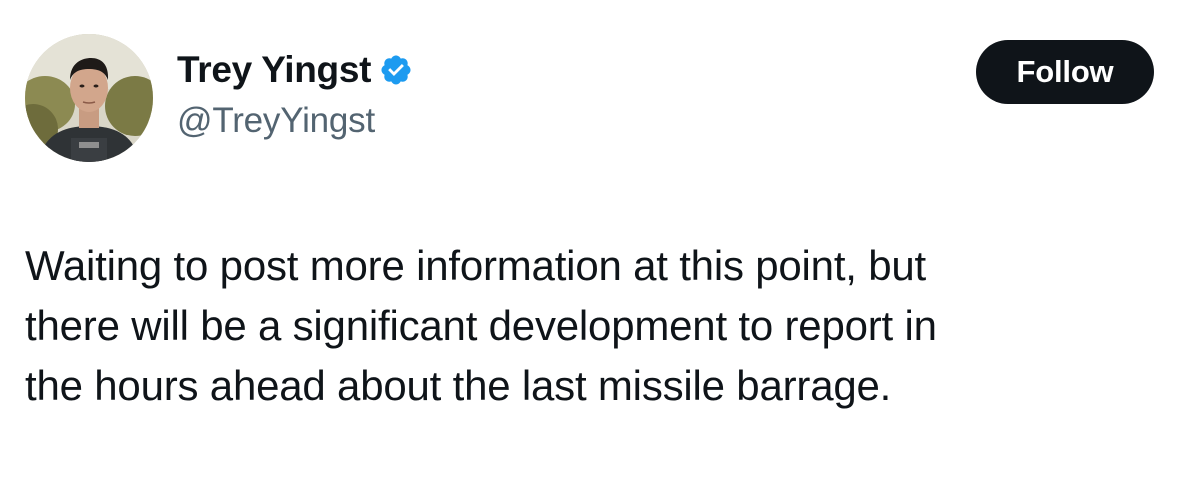 This screenshot has width=1200, height=500. What do you see at coordinates (1065, 72) in the screenshot?
I see `follow-button: Follow` at bounding box center [1065, 72].